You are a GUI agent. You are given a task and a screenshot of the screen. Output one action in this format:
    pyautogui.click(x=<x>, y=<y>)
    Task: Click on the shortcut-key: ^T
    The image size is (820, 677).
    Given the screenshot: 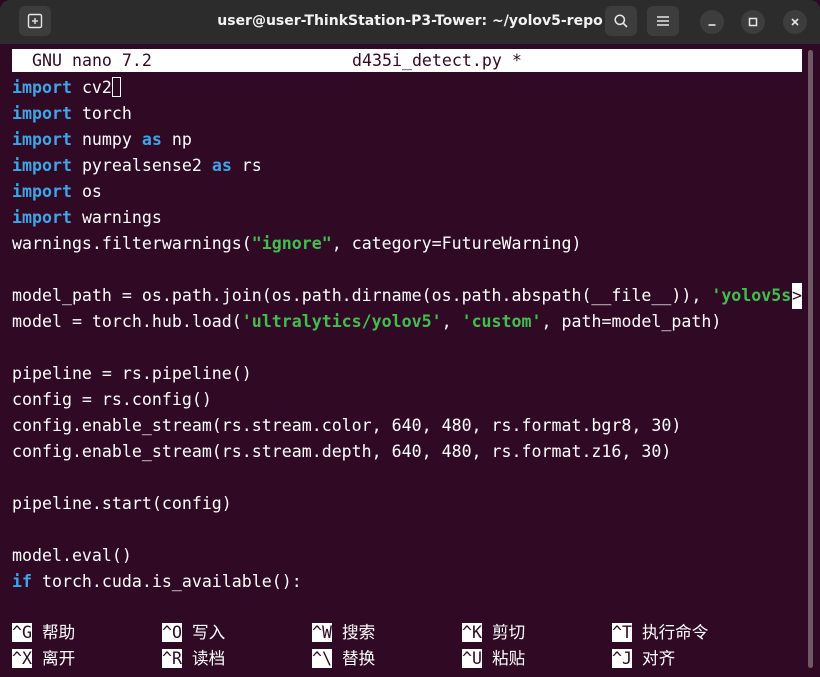 What is the action you would take?
    pyautogui.click(x=622, y=632)
    